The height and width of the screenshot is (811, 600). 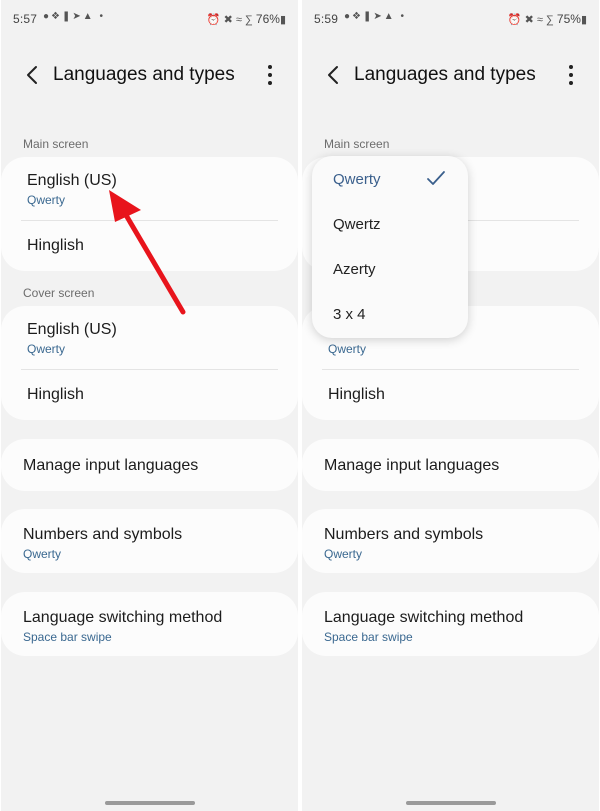 I want to click on option-label: Azerty, so click(x=354, y=269).